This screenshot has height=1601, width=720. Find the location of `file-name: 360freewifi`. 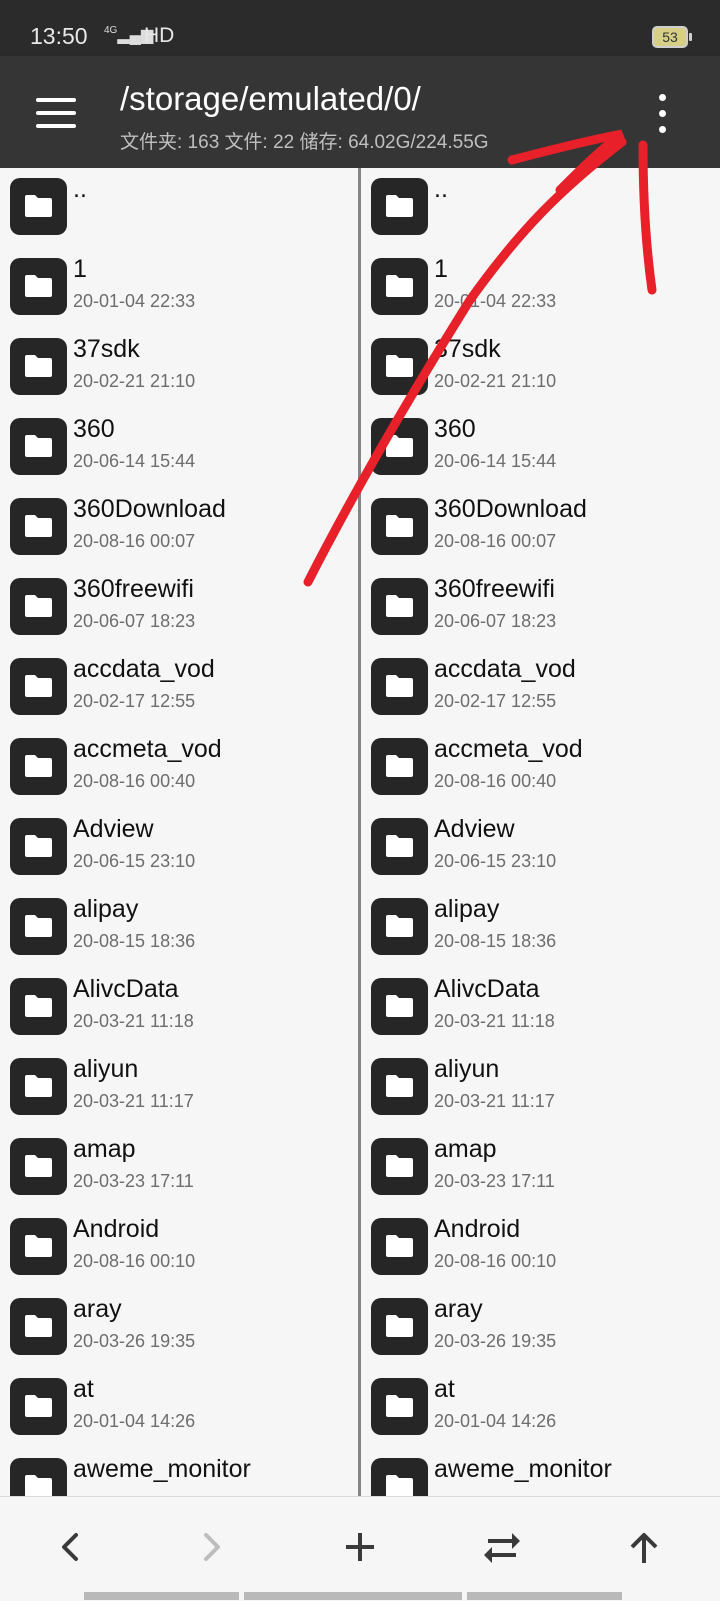

file-name: 360freewifi is located at coordinates (133, 589).